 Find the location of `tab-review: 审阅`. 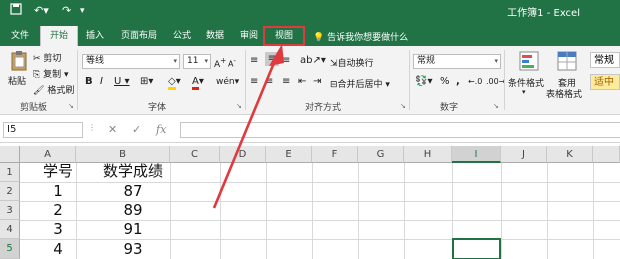

tab-review: 审阅 is located at coordinates (249, 36).